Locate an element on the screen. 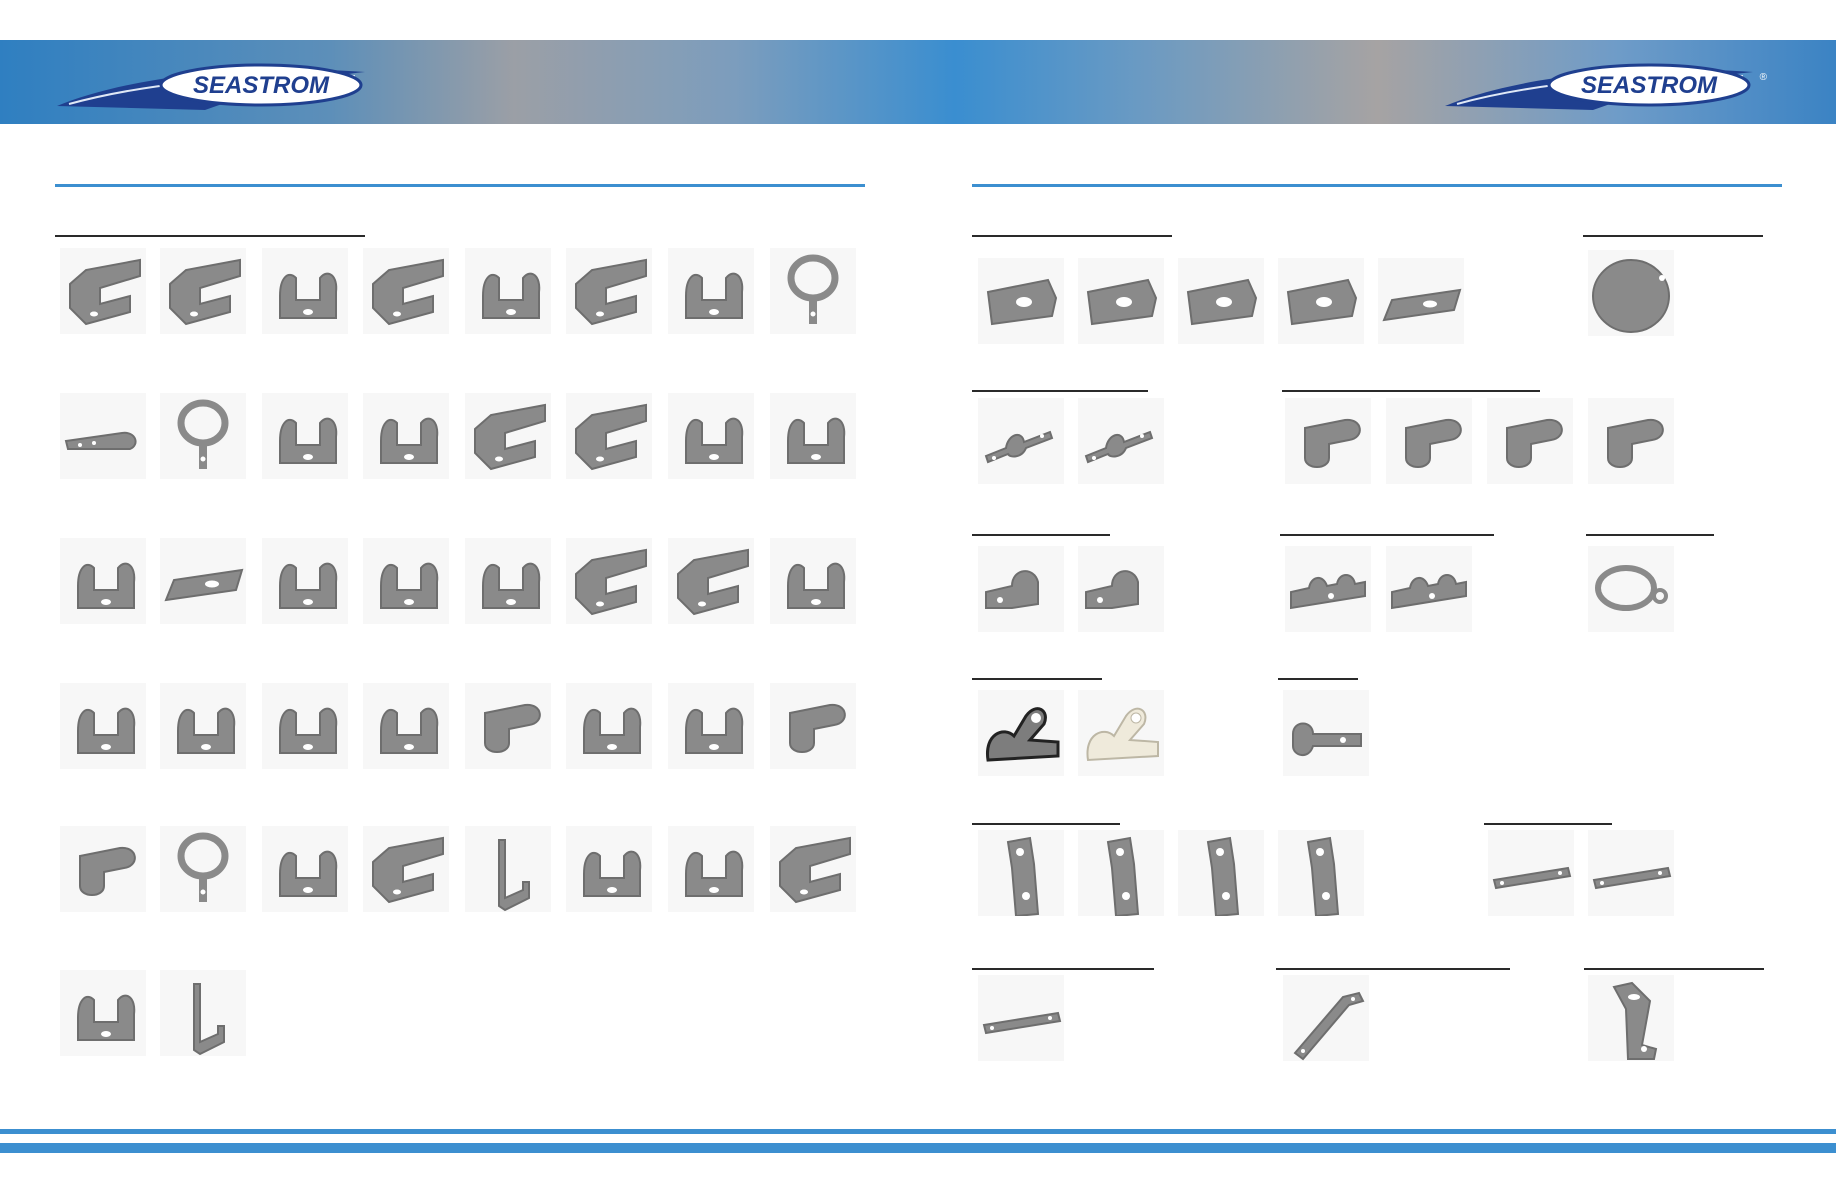  pclamp-icon is located at coordinates (1327, 739).